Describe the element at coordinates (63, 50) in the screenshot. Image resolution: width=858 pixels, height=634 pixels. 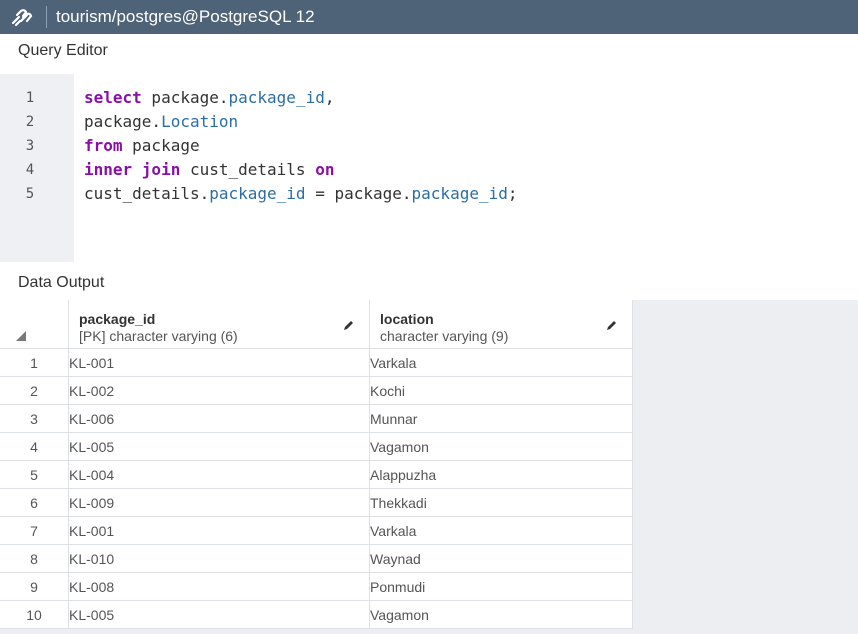
I see `query-editor-label: Query Editor` at that location.